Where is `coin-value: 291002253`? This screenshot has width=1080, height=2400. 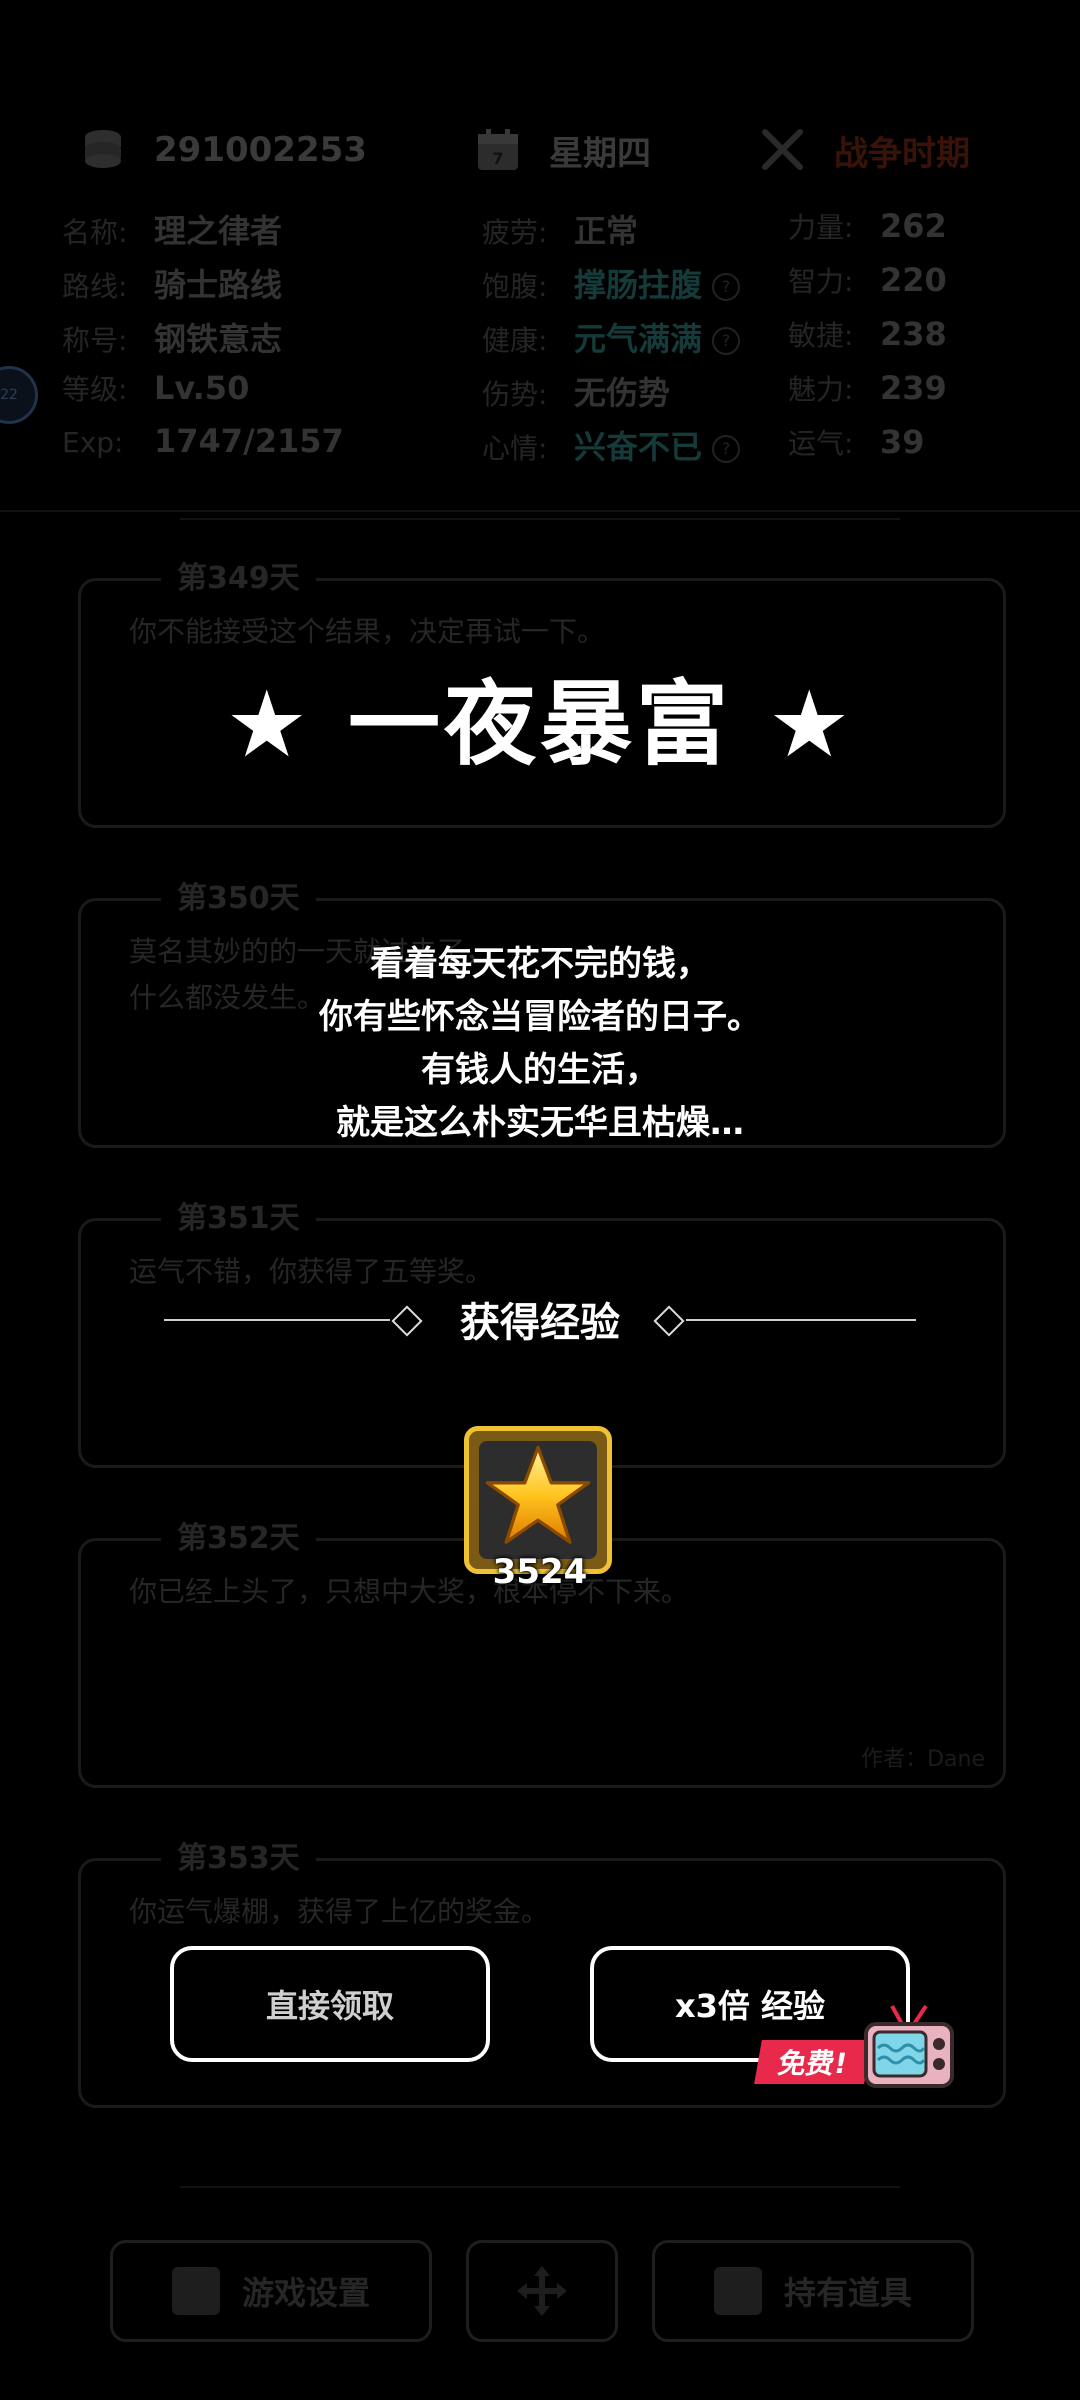
coin-value: 291002253 is located at coordinates (260, 150).